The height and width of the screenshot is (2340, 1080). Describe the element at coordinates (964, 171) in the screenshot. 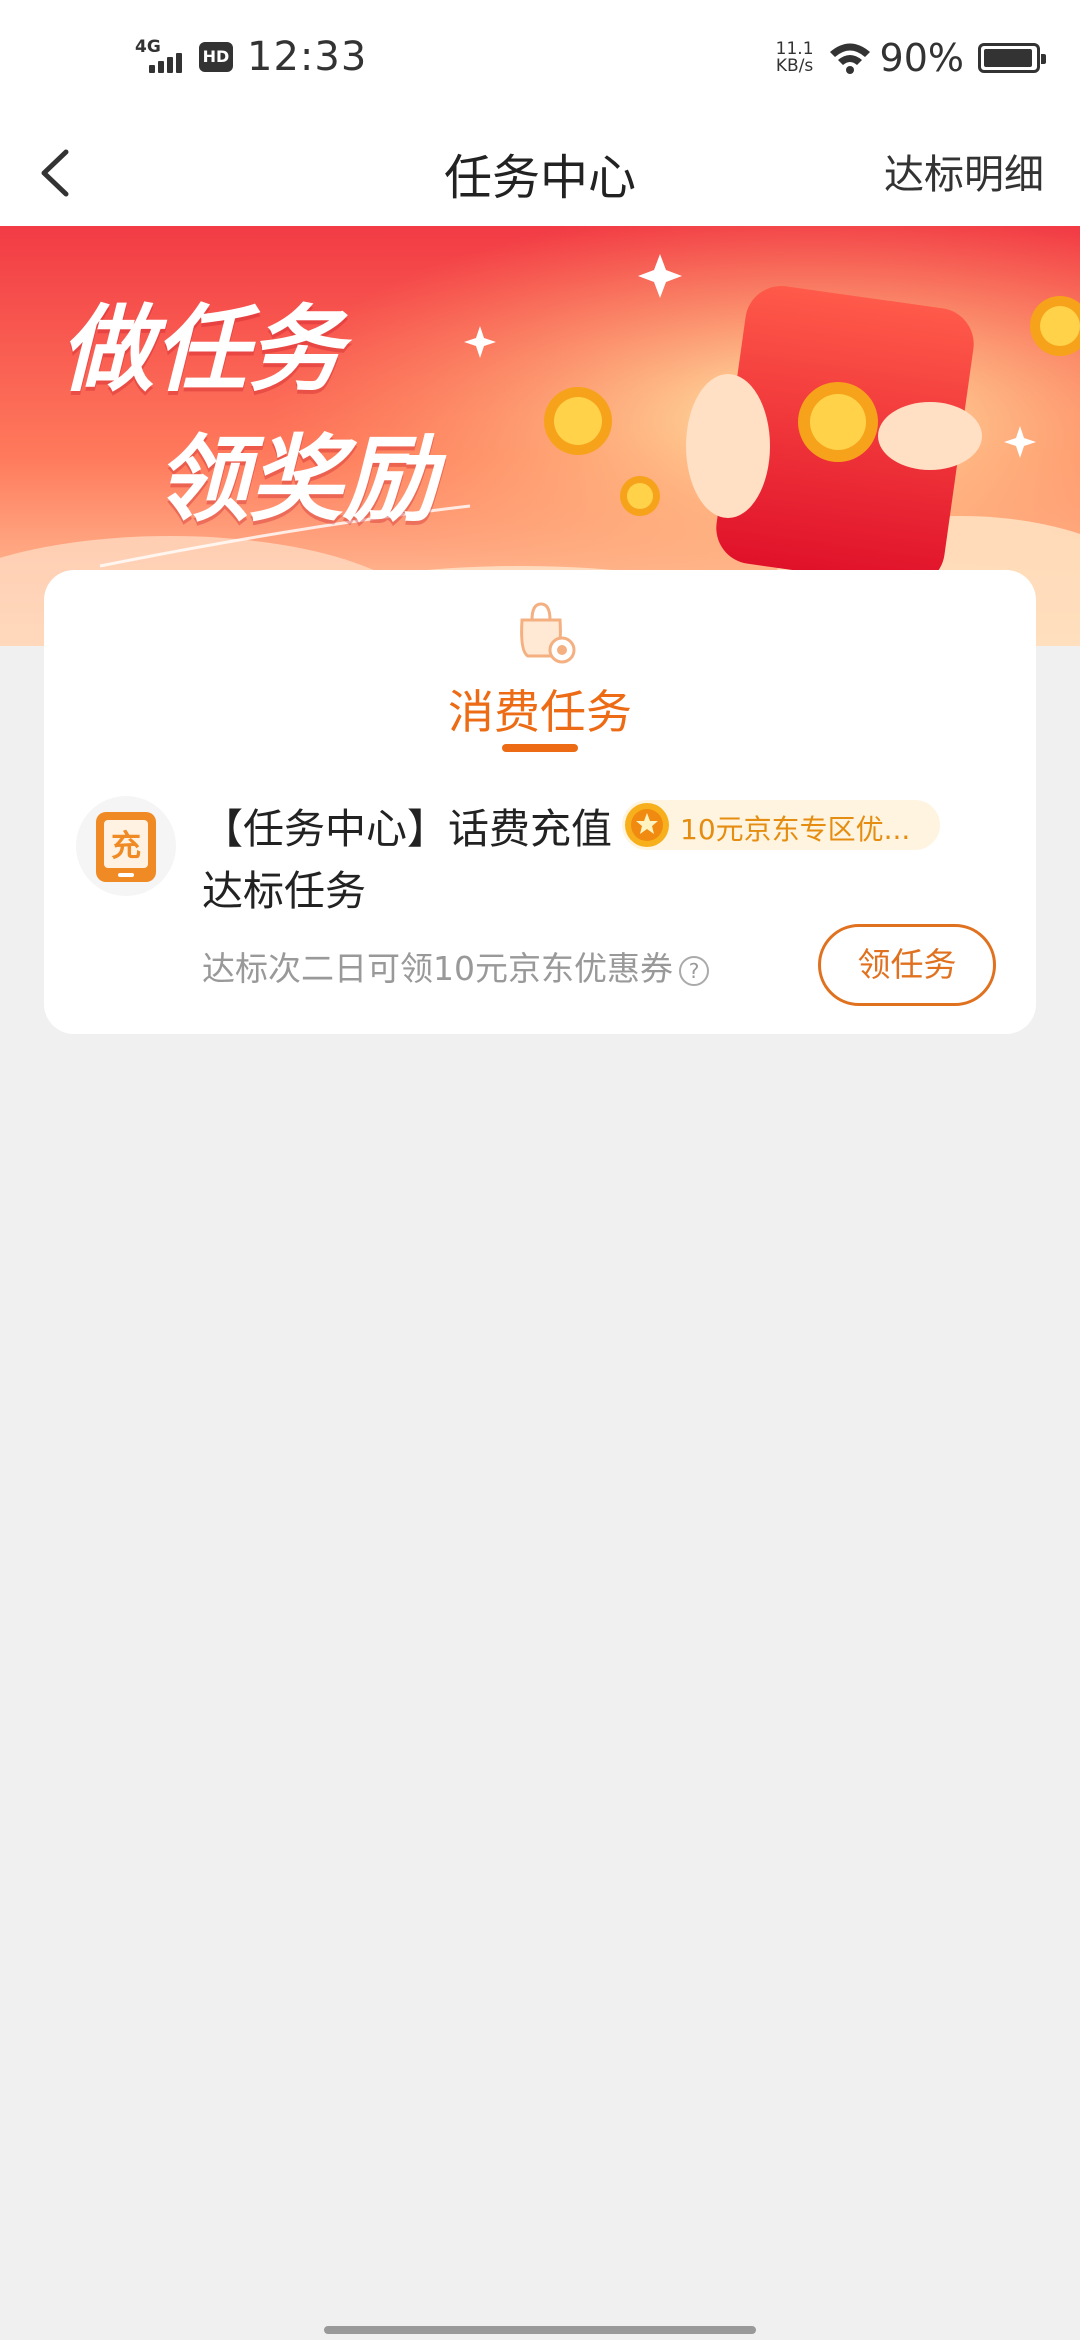

I see `achievement-details-link: 达标明细` at that location.